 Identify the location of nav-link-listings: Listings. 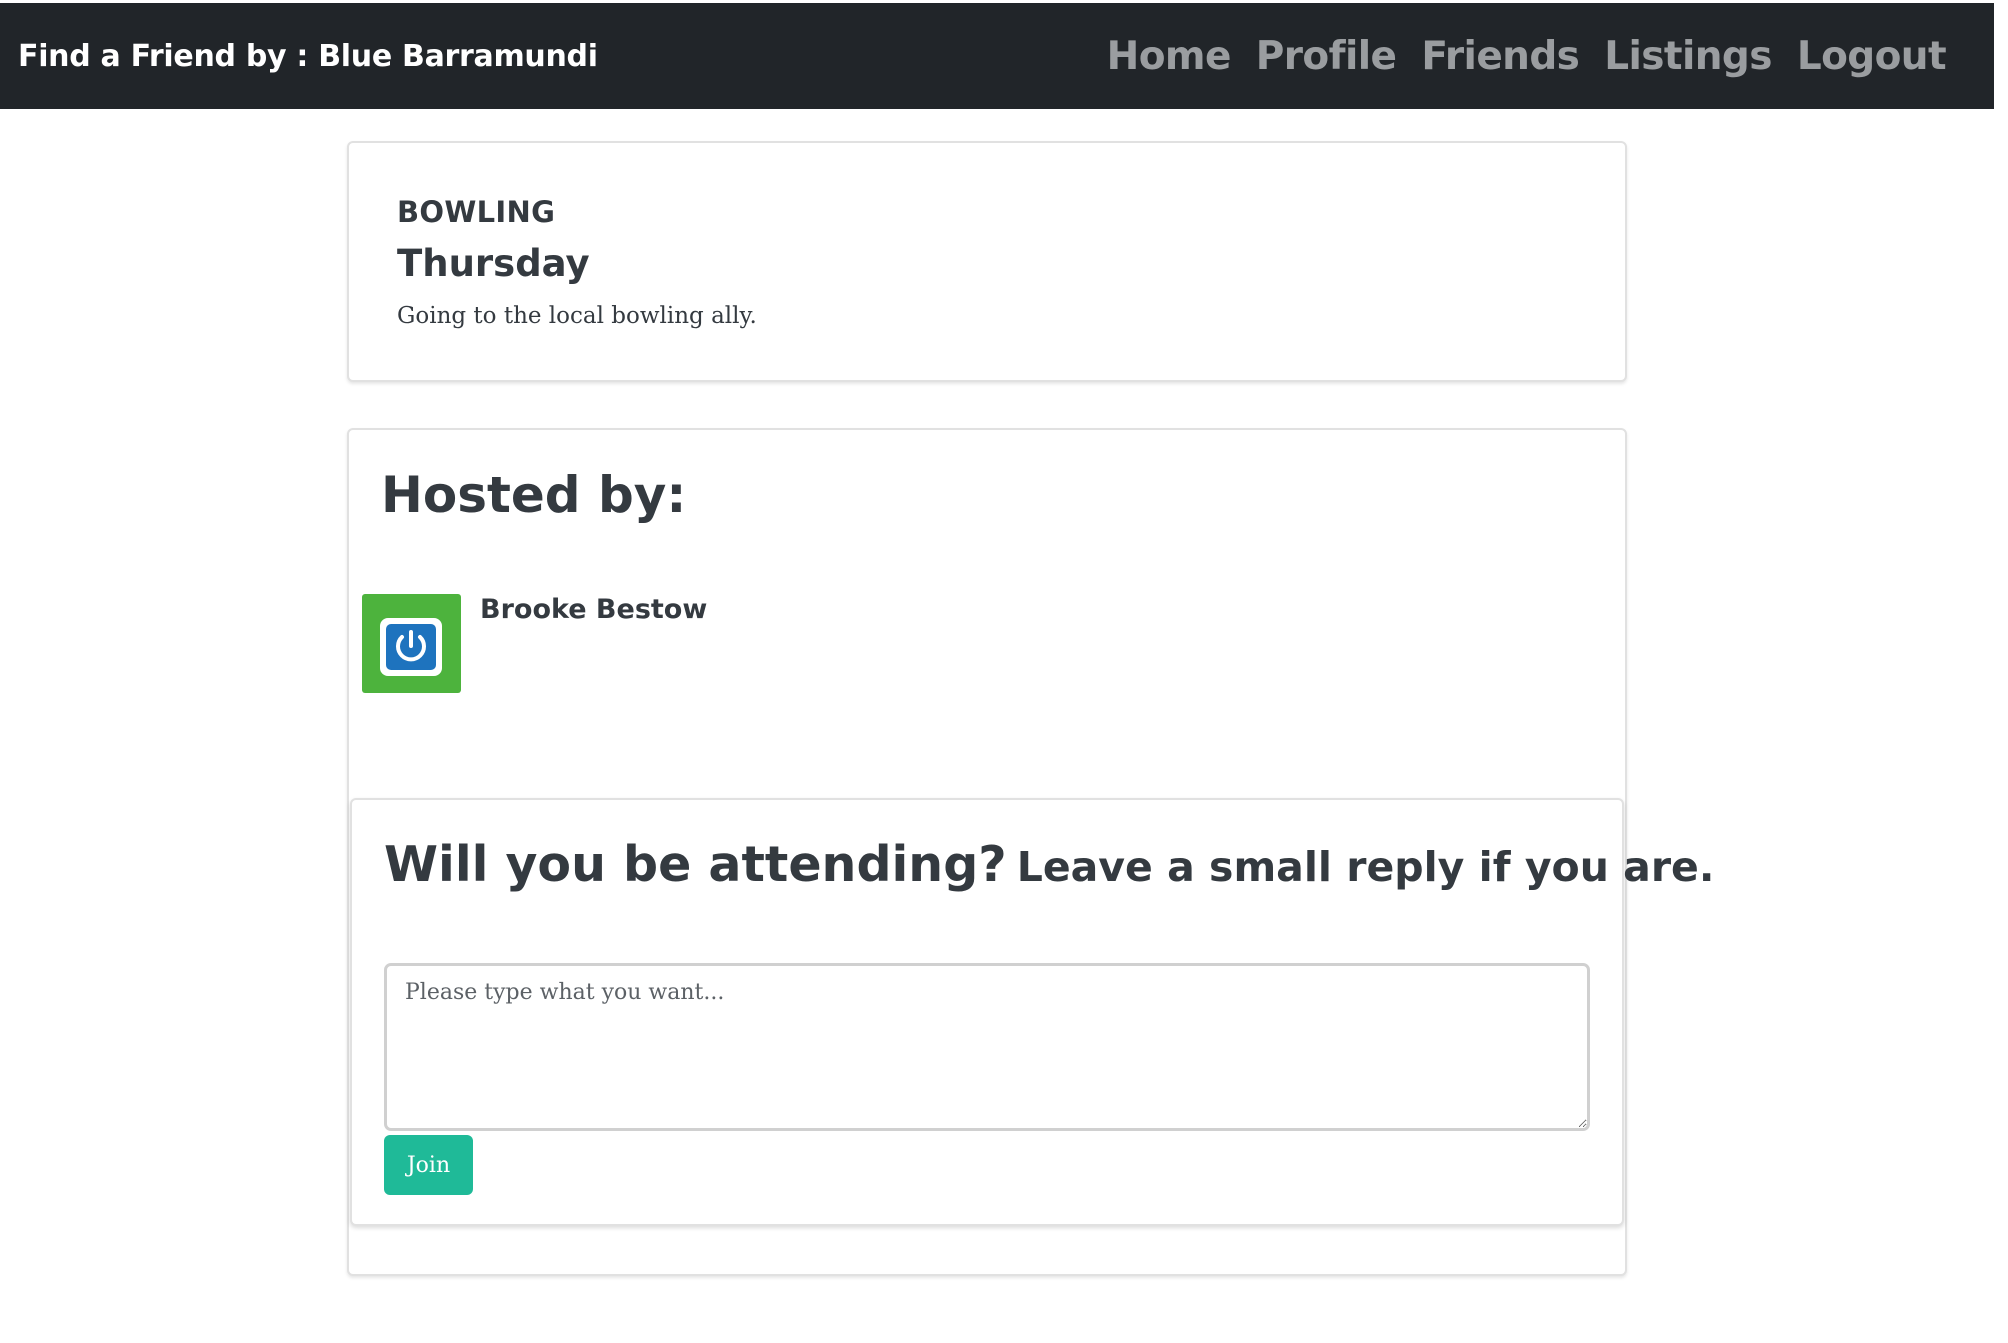
(1688, 56).